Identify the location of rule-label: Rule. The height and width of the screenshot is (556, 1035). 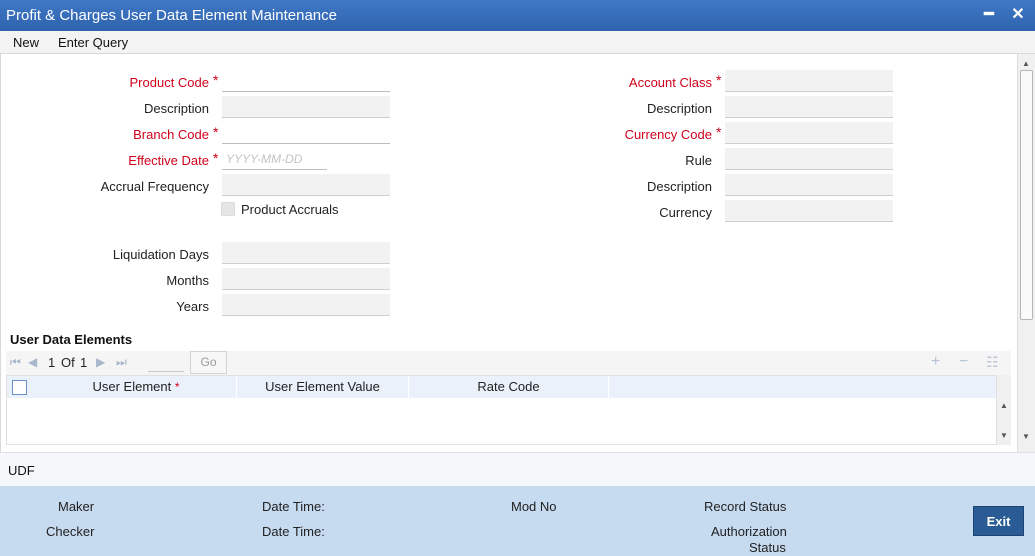
(698, 160).